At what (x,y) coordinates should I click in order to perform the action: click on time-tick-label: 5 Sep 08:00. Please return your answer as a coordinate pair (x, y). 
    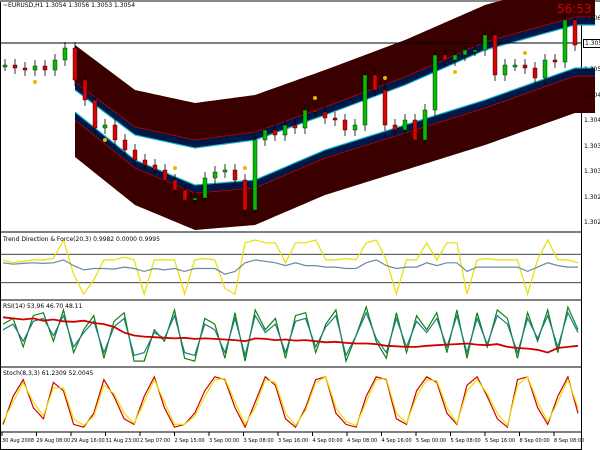
    Looking at the image, I should click on (465, 441).